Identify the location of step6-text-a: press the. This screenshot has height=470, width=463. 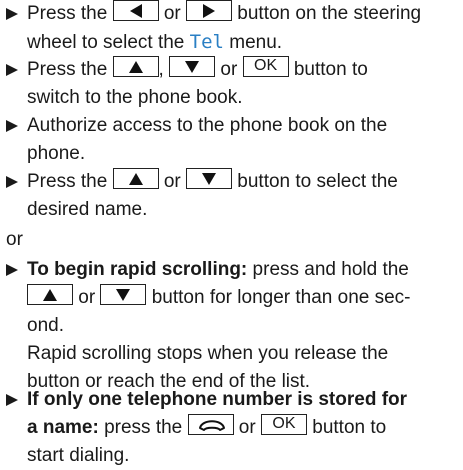
(143, 427).